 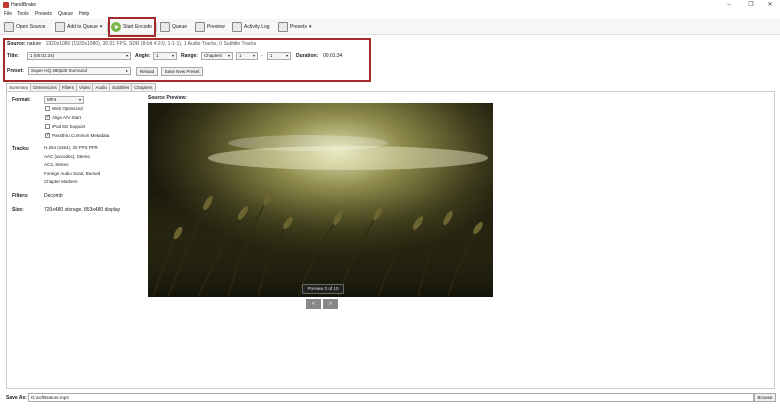 What do you see at coordinates (67, 108) in the screenshot?
I see `web-optimized-label: Web Optimized` at bounding box center [67, 108].